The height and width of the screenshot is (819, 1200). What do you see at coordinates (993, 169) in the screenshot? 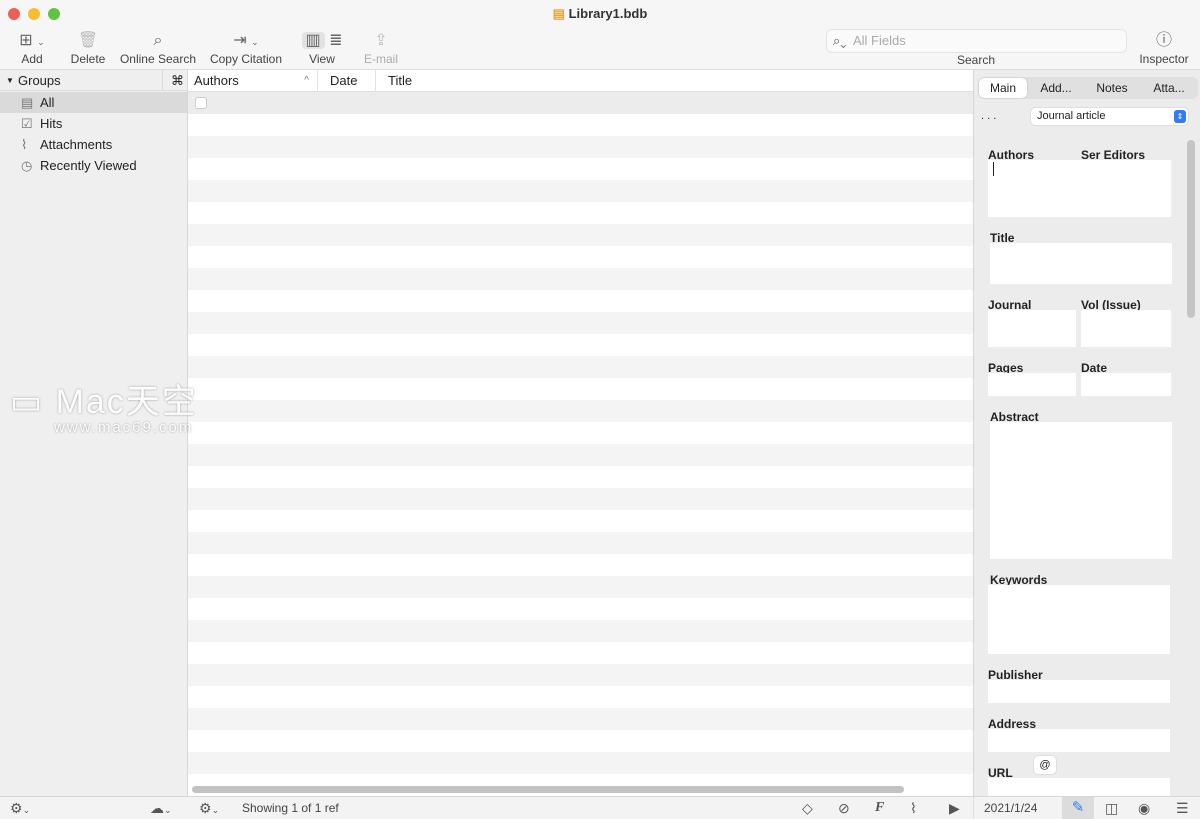
I see `text-cursor` at bounding box center [993, 169].